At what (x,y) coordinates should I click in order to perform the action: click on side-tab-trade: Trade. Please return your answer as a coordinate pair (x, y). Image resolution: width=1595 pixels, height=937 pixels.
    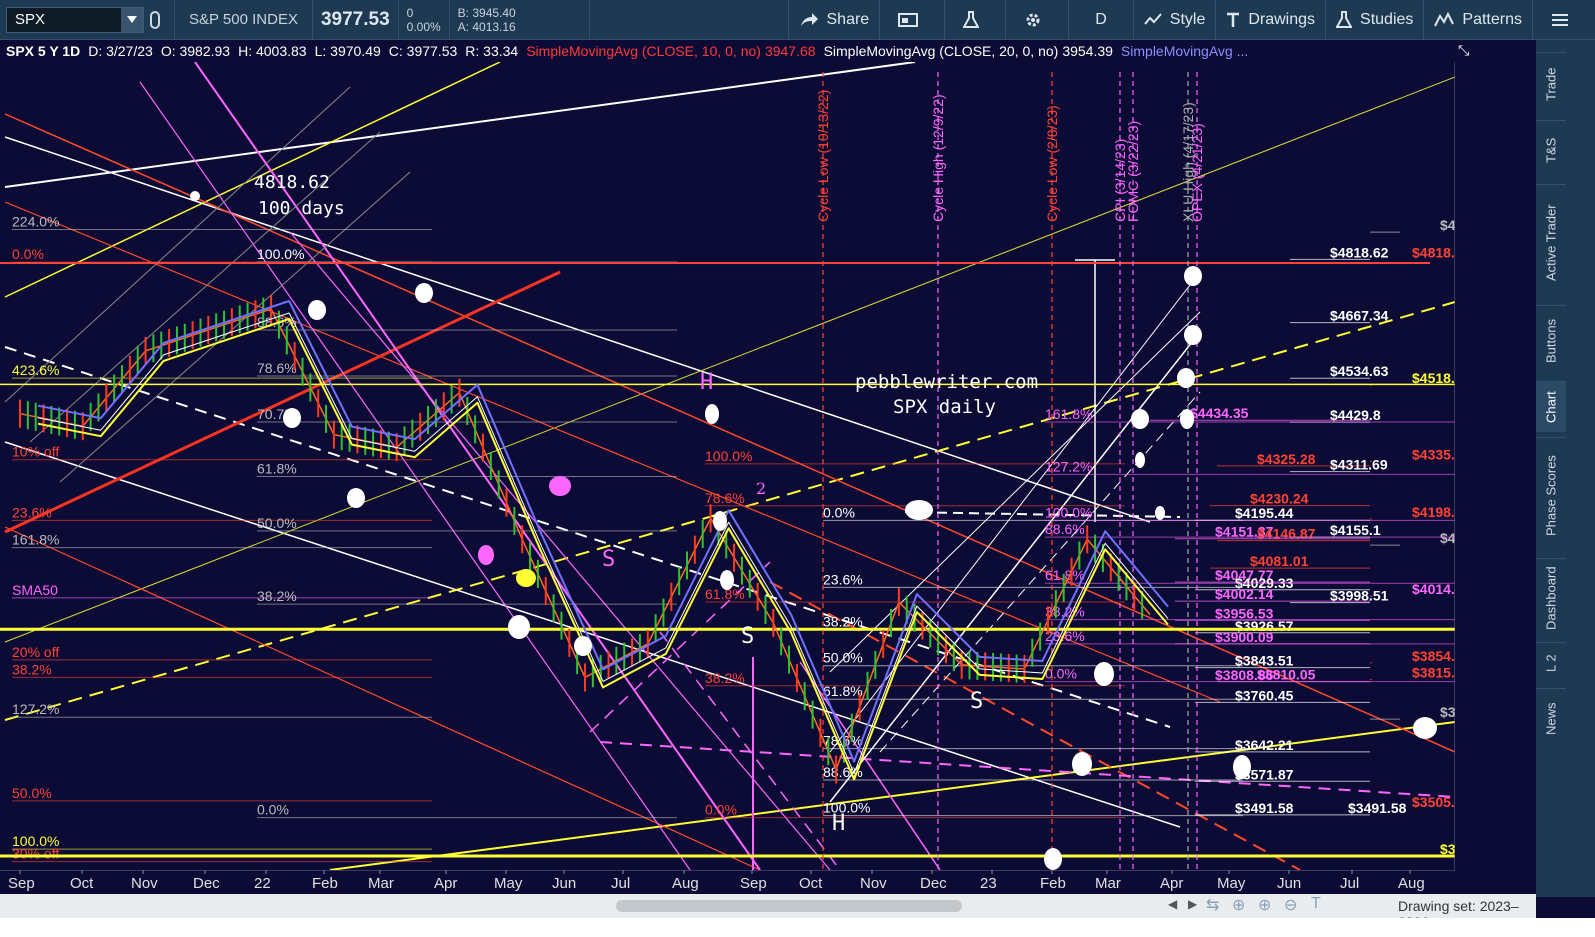
    Looking at the image, I should click on (1551, 83).